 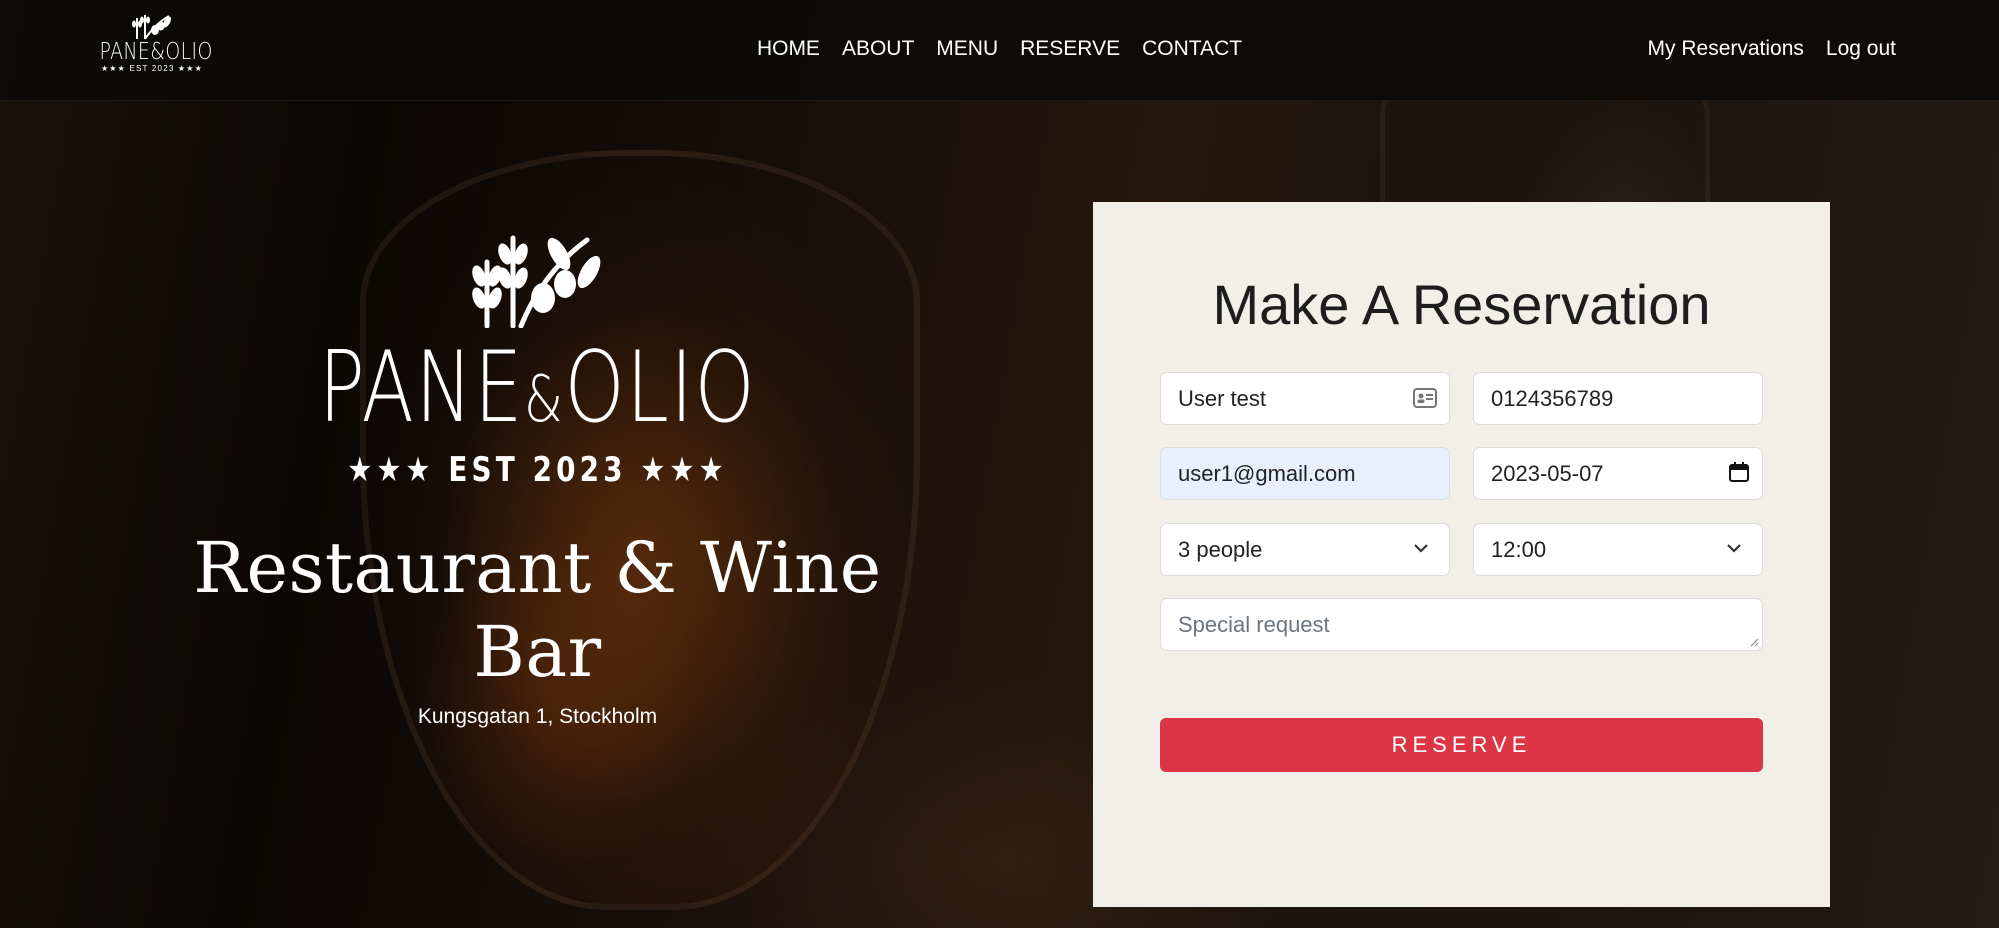 What do you see at coordinates (1425, 398) in the screenshot?
I see `contact-card-icon` at bounding box center [1425, 398].